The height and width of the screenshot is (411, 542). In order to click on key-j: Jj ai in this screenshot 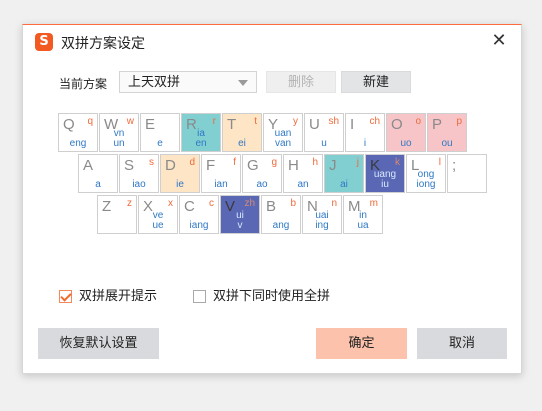, I will do `click(344, 173)`.